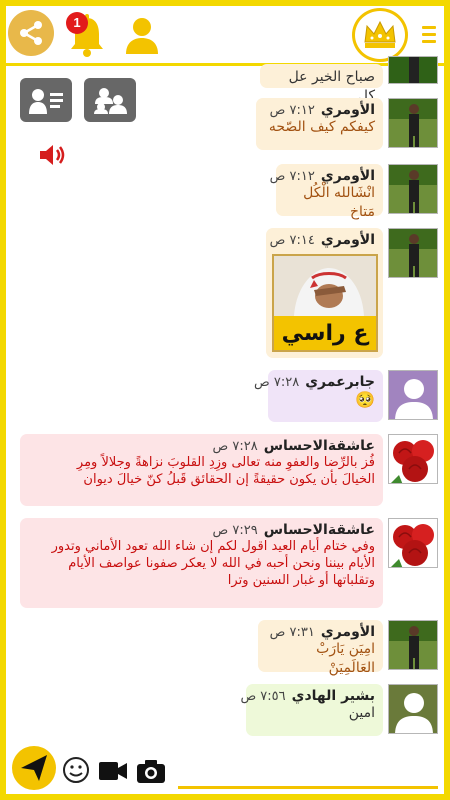  What do you see at coordinates (365, 399) in the screenshot?
I see `message-emoji: 🥺` at bounding box center [365, 399].